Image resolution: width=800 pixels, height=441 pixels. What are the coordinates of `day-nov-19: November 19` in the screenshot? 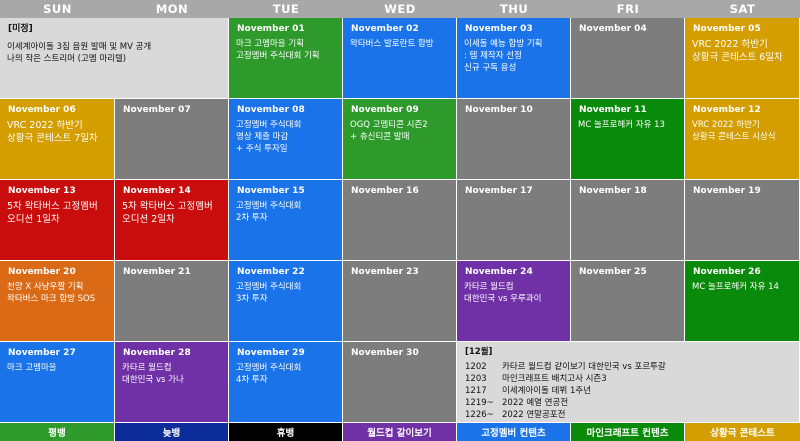 It's located at (742, 220).